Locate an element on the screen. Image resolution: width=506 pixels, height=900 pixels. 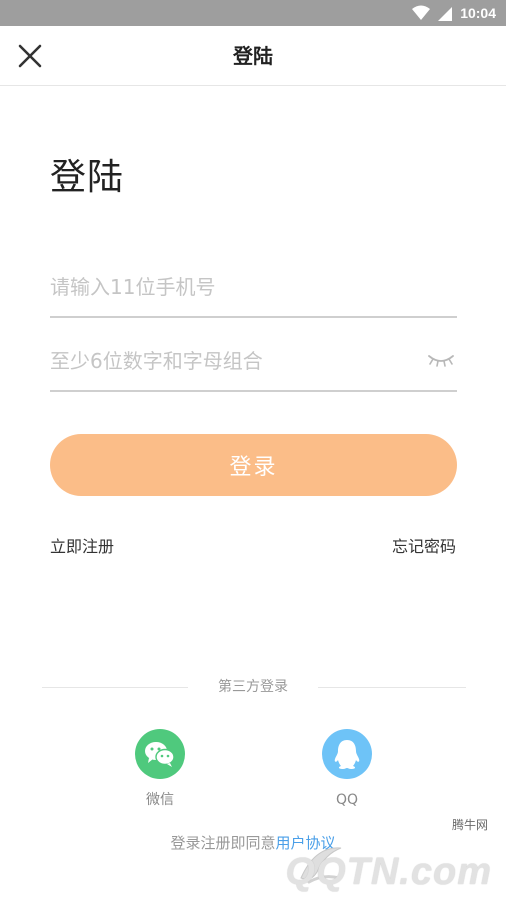
password-input is located at coordinates (230, 361).